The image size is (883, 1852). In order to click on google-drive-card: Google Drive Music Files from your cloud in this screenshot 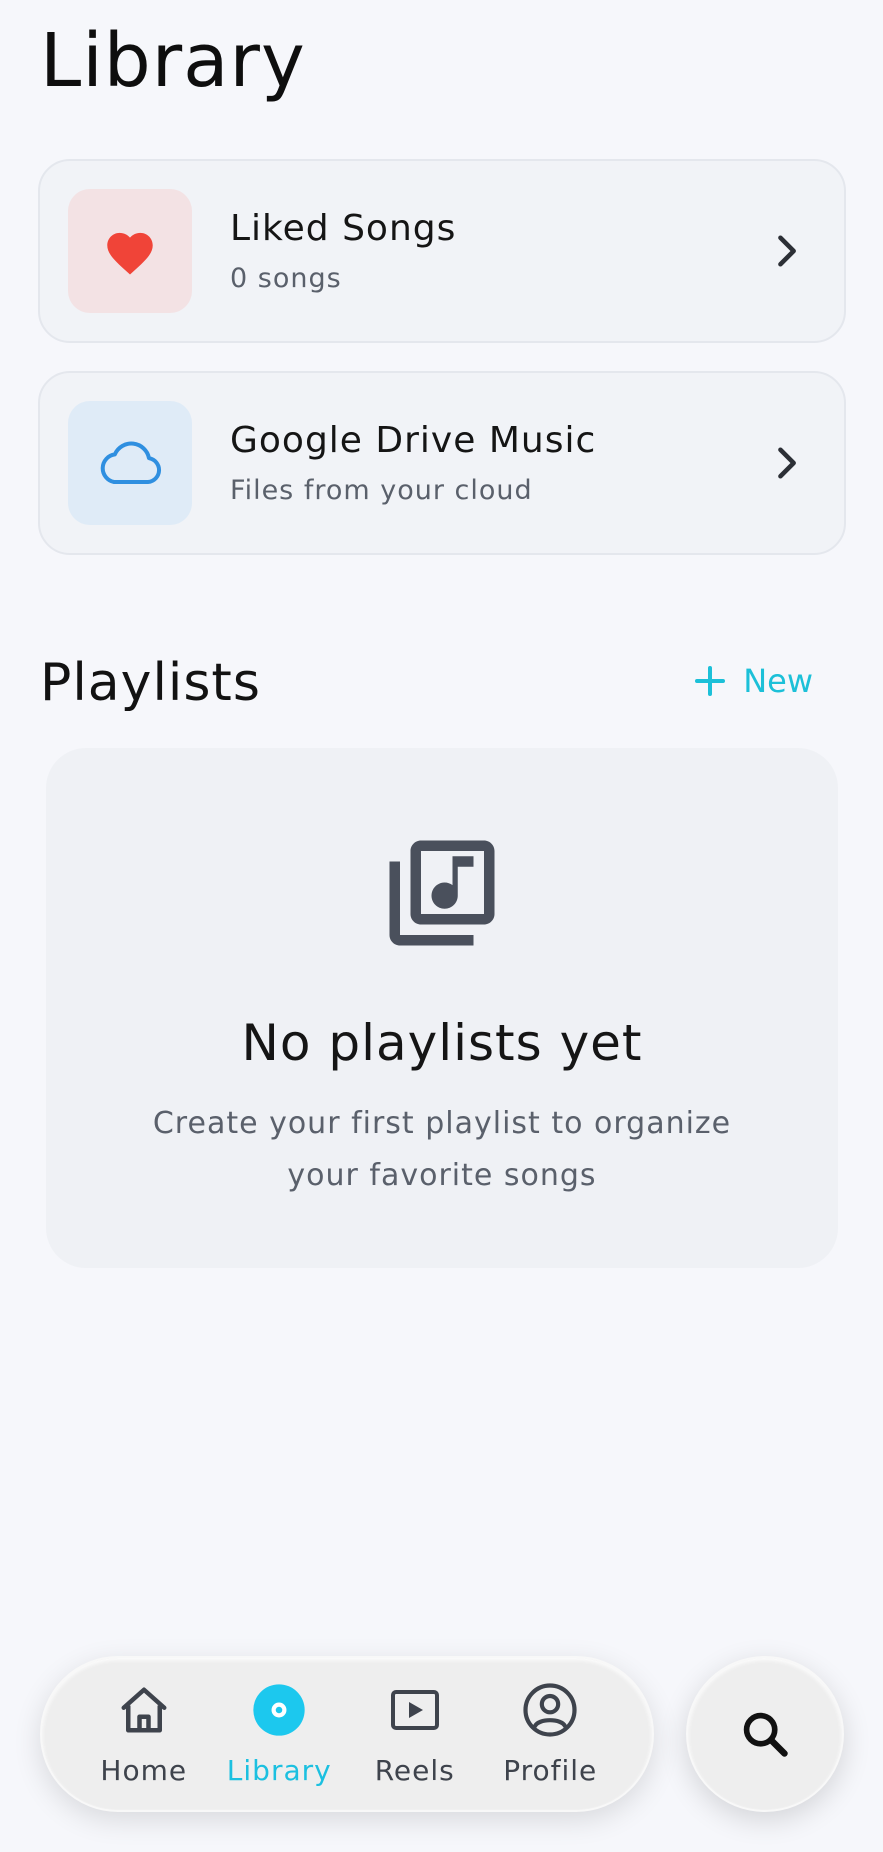, I will do `click(442, 463)`.